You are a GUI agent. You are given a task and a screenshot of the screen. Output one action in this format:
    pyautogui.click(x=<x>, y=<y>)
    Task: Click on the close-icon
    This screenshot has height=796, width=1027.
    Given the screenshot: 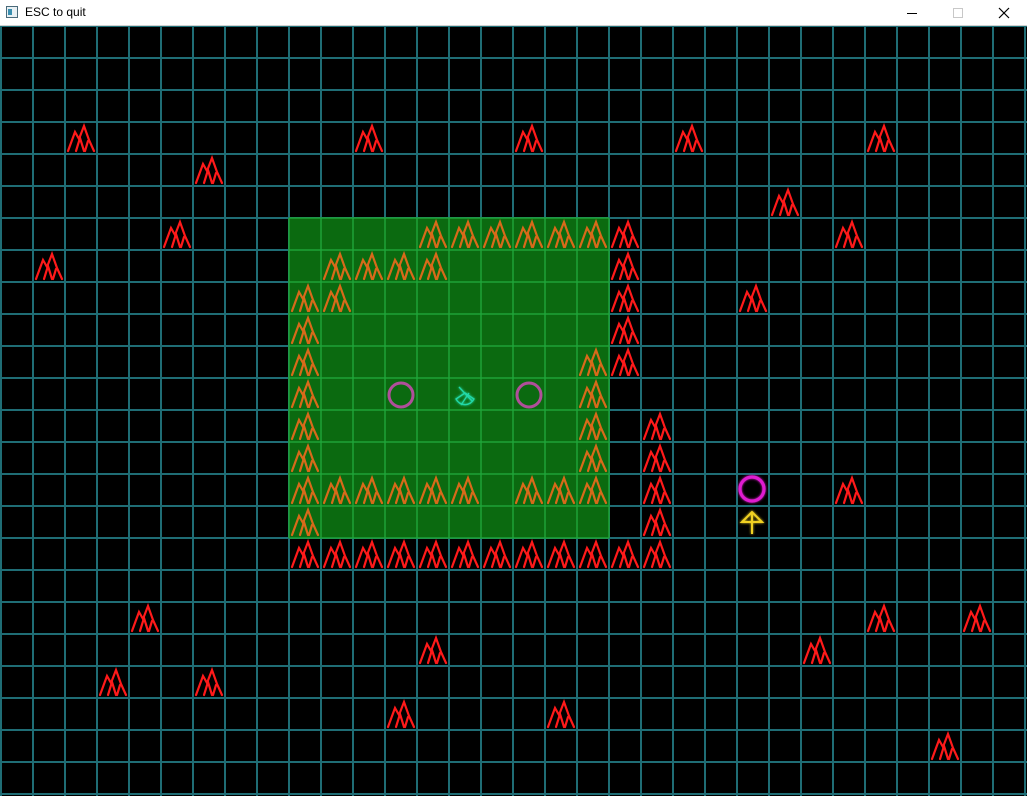 What is the action you would take?
    pyautogui.click(x=1004, y=12)
    